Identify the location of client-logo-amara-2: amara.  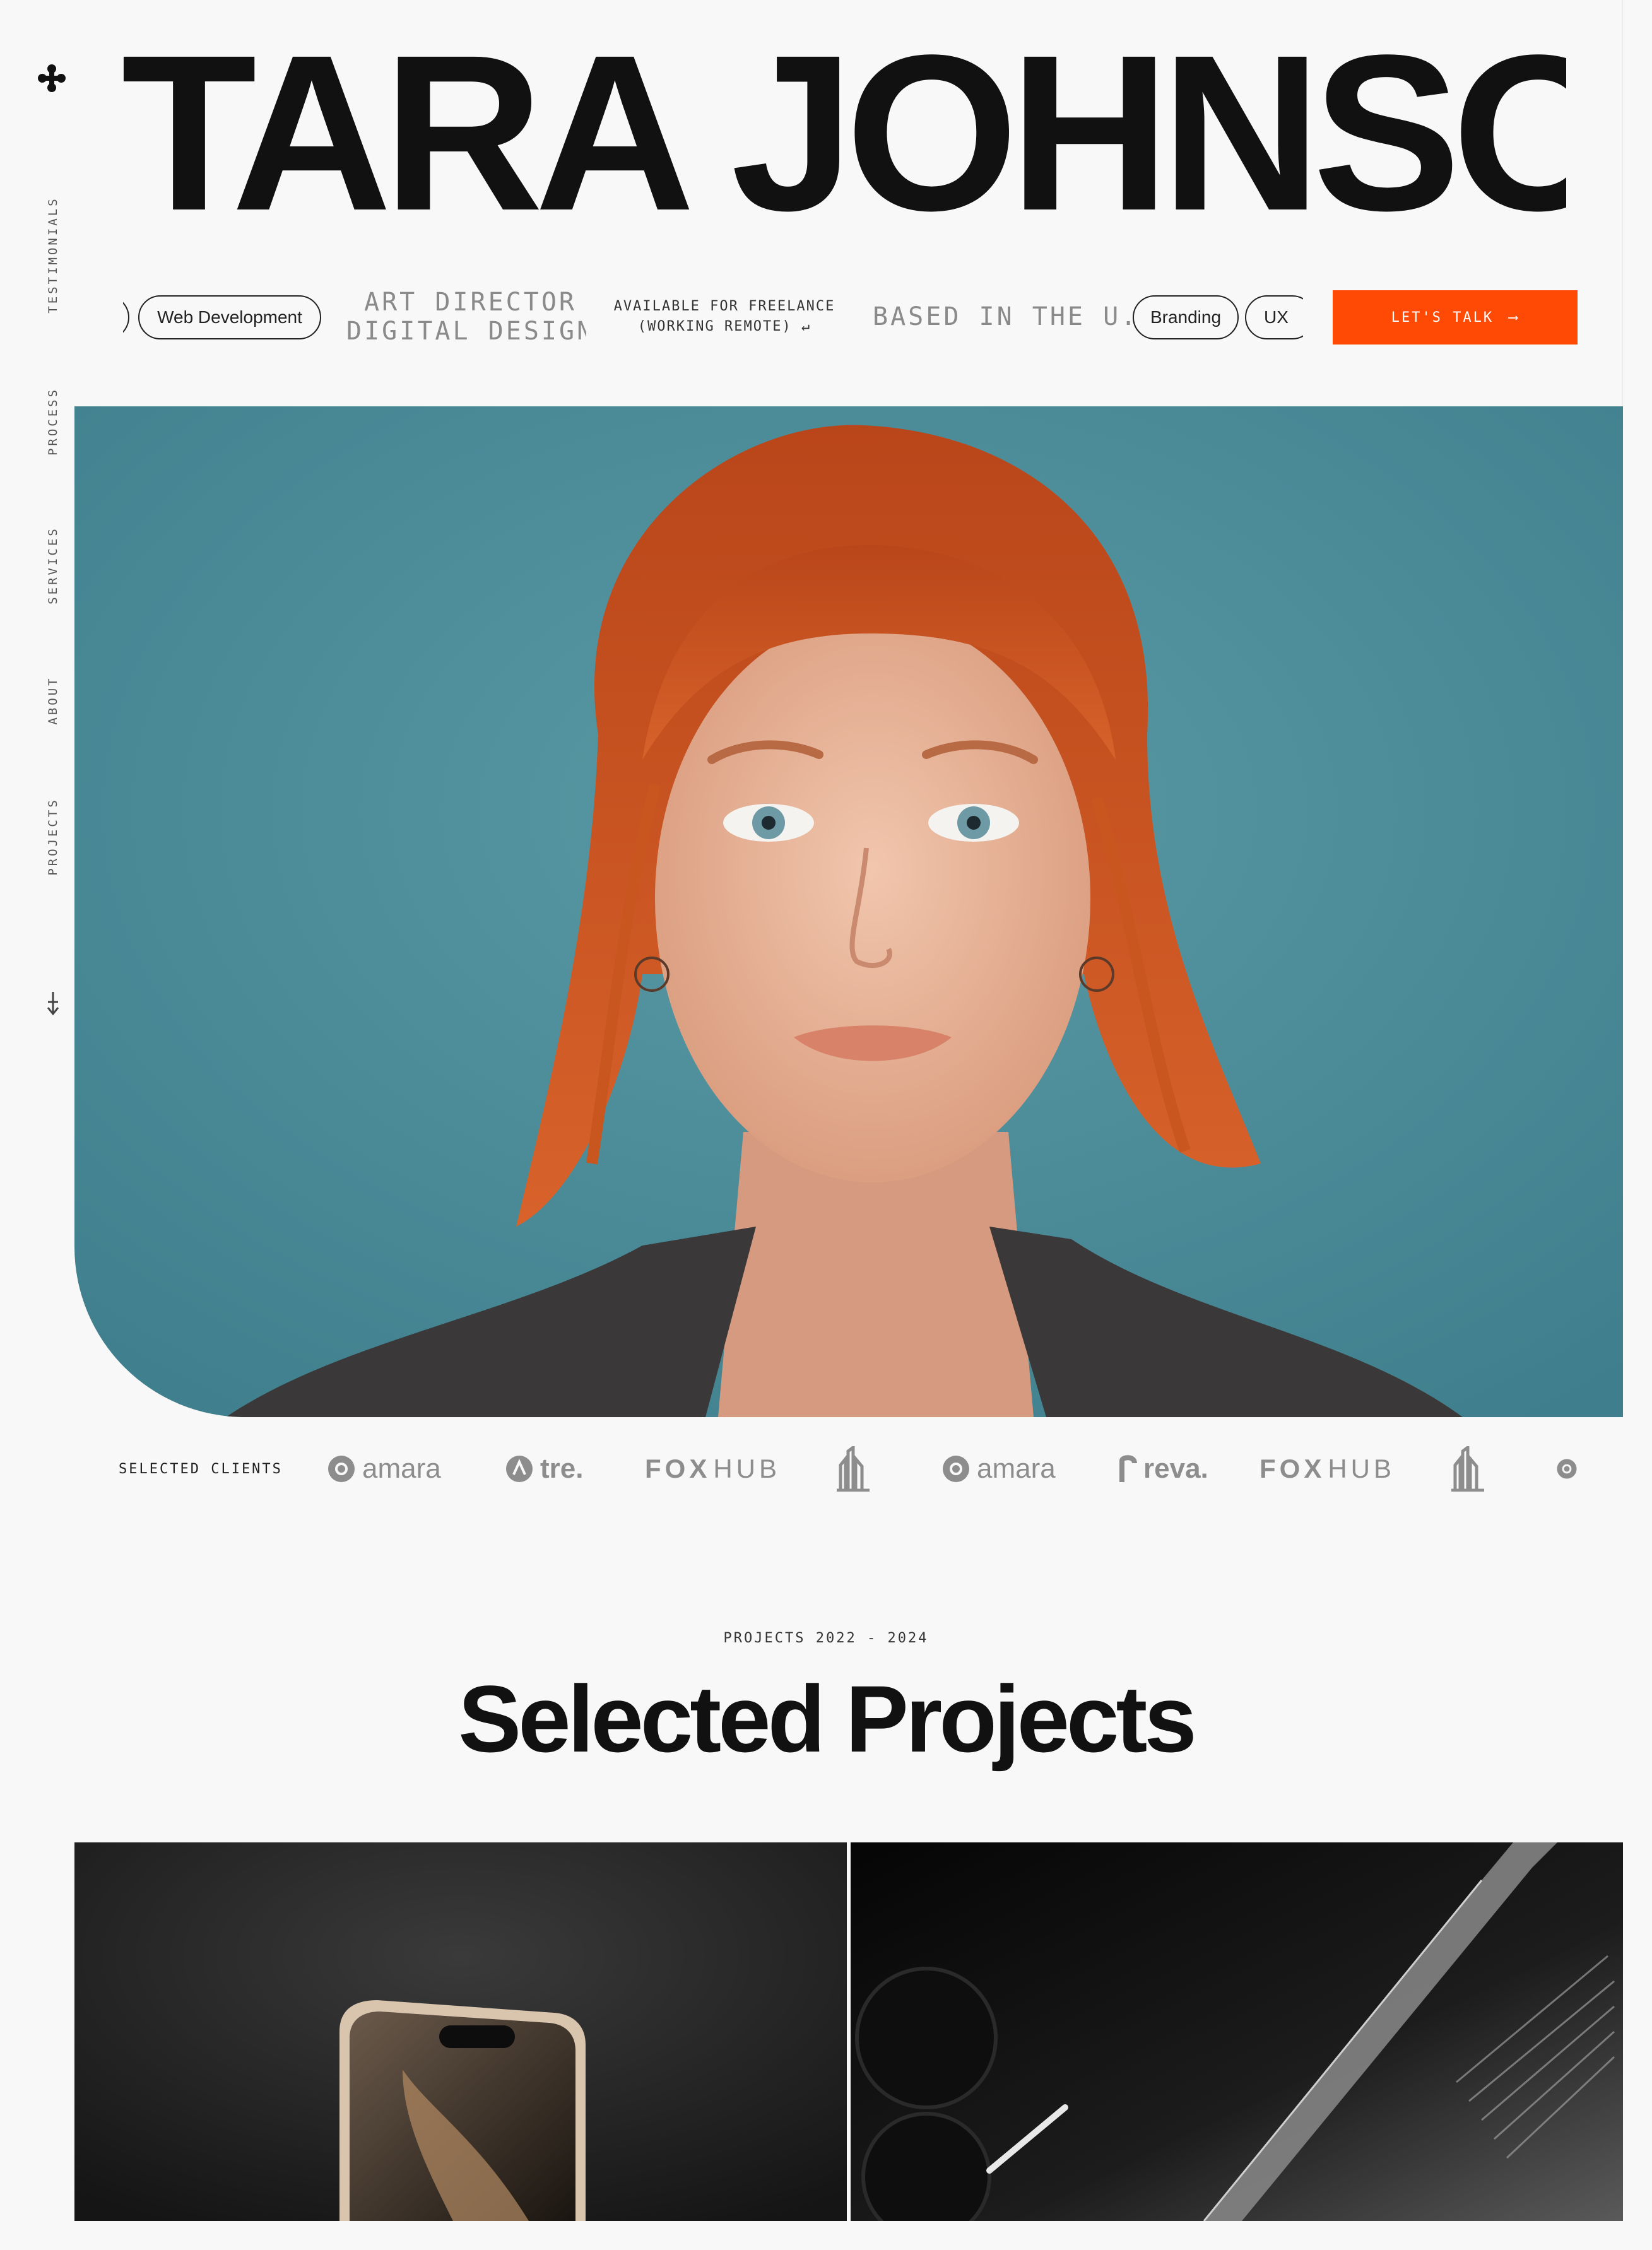
(998, 1469).